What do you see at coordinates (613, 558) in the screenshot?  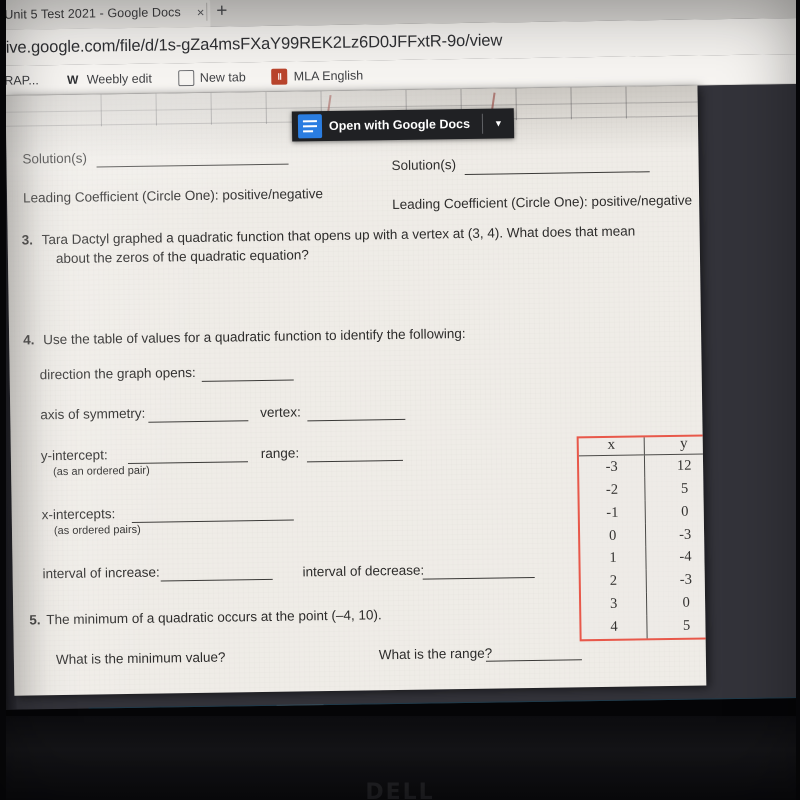 I see `cell-x: 1` at bounding box center [613, 558].